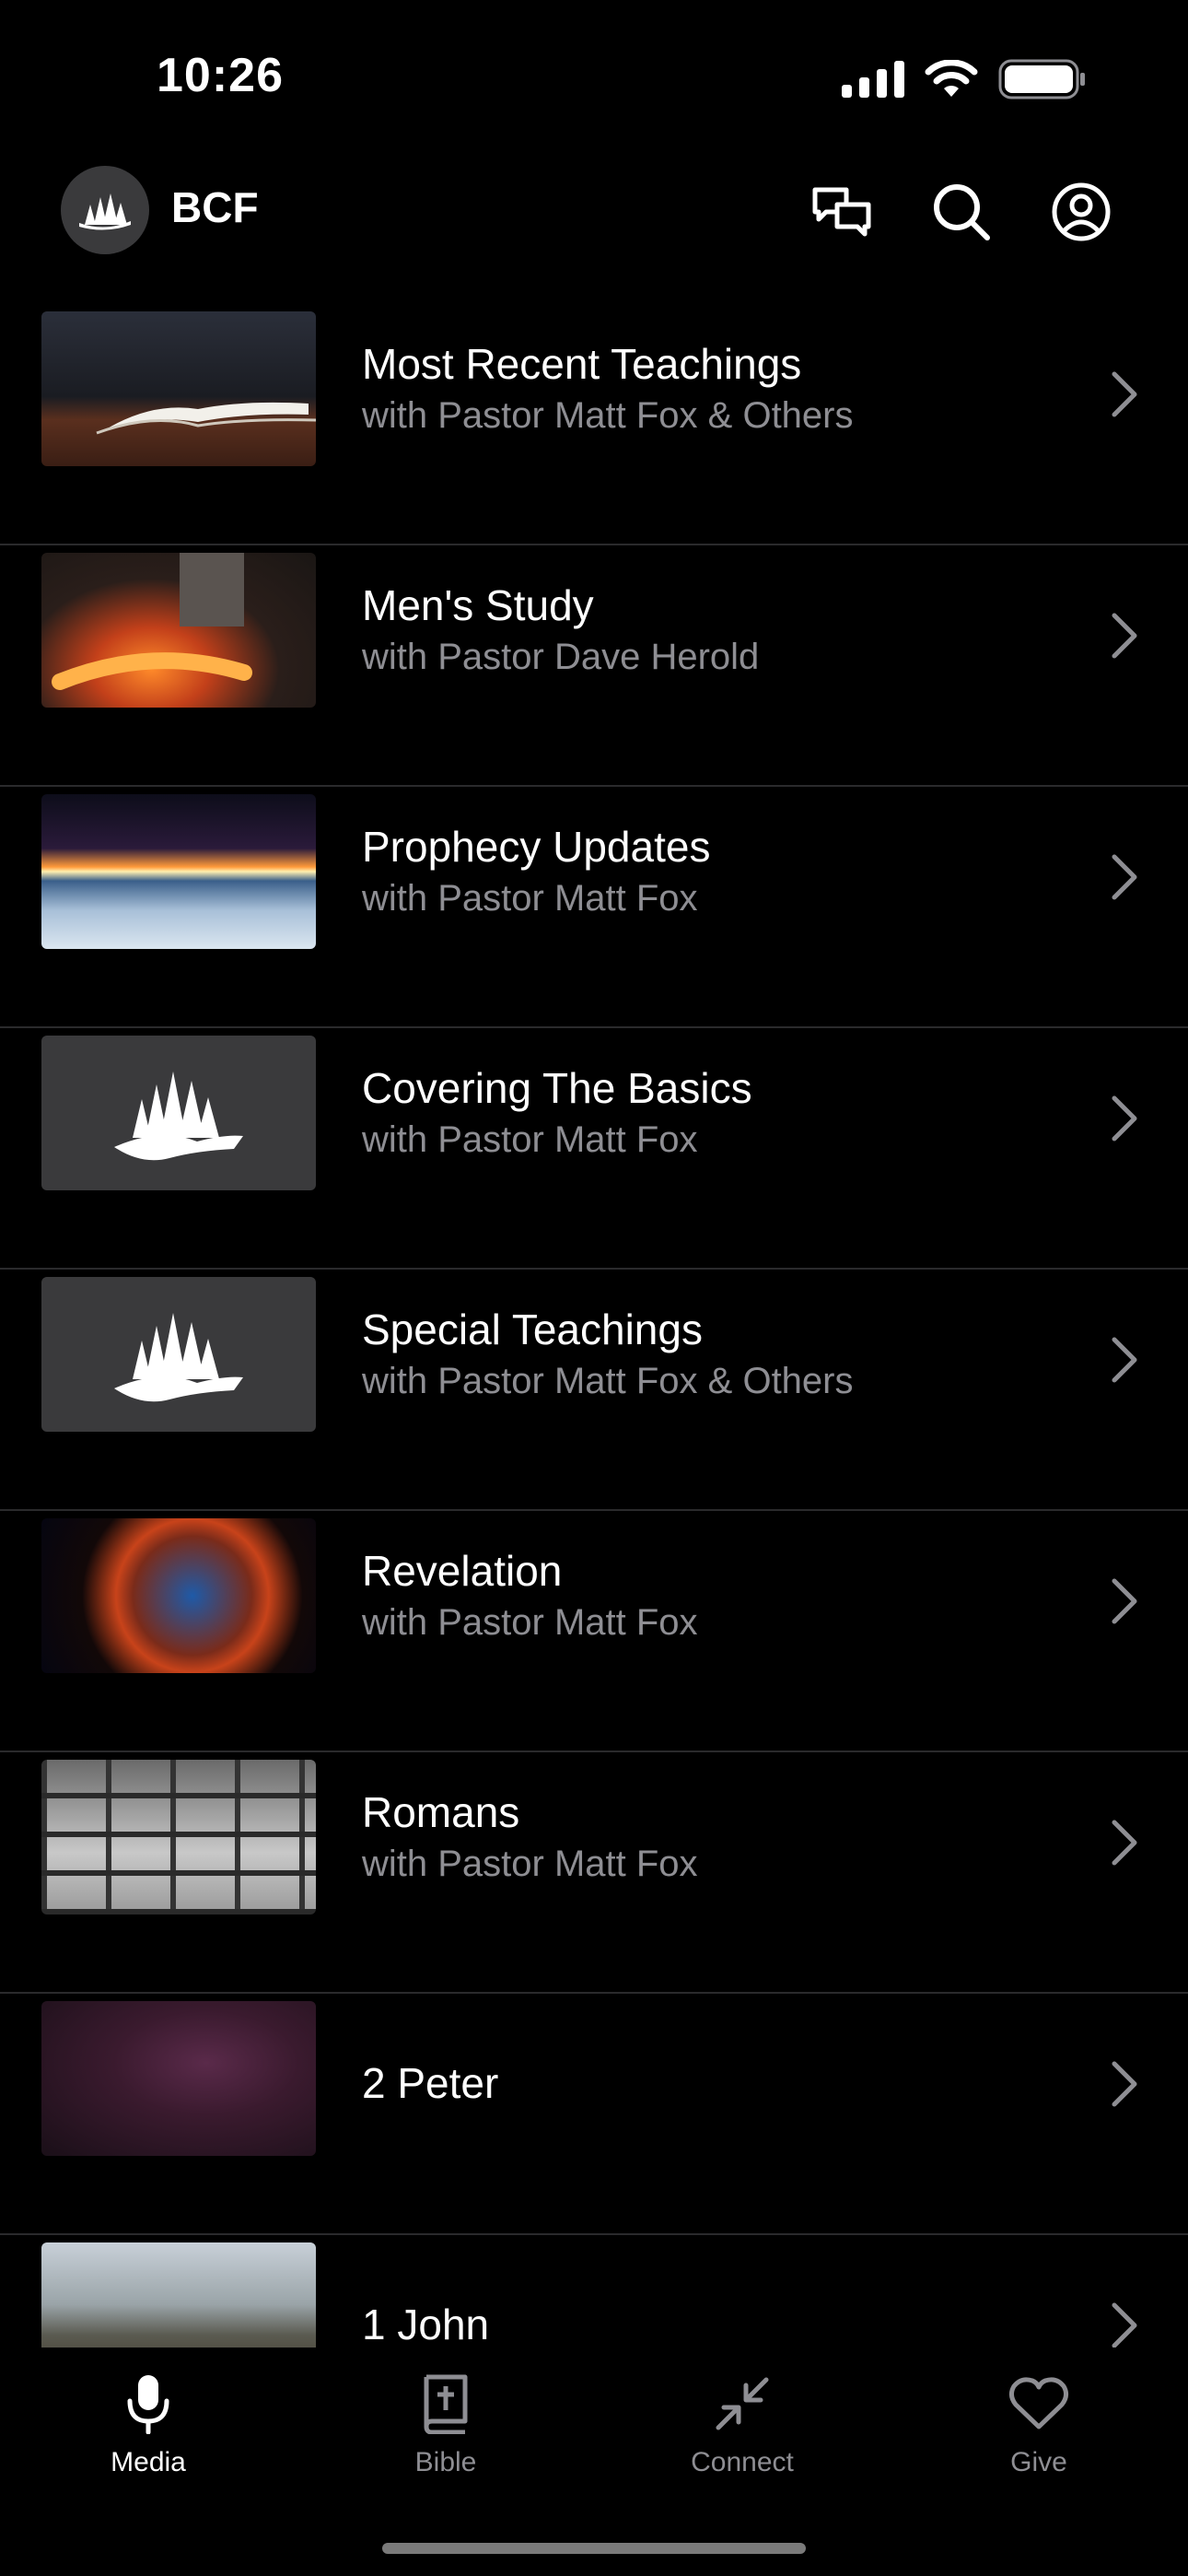 This screenshot has width=1188, height=2576. I want to click on list-item-text: 2 Peter, so click(701, 2083).